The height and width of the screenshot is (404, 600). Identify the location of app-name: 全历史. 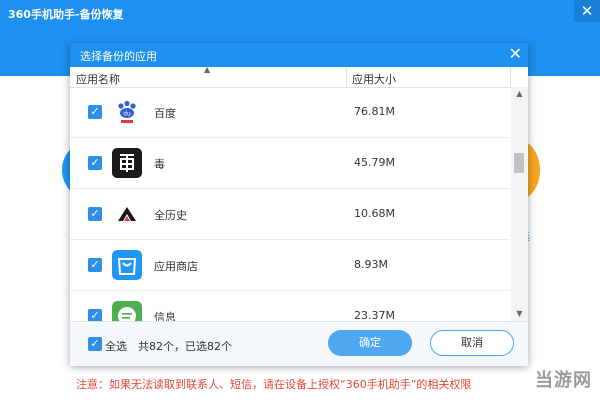
(170, 215).